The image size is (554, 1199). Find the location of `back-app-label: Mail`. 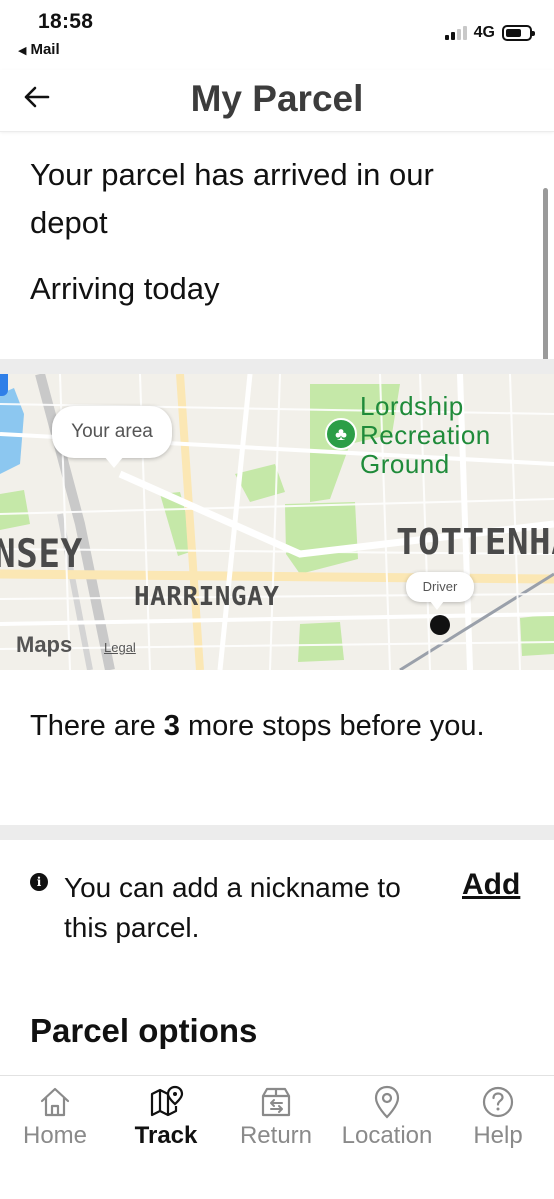

back-app-label: Mail is located at coordinates (45, 49).